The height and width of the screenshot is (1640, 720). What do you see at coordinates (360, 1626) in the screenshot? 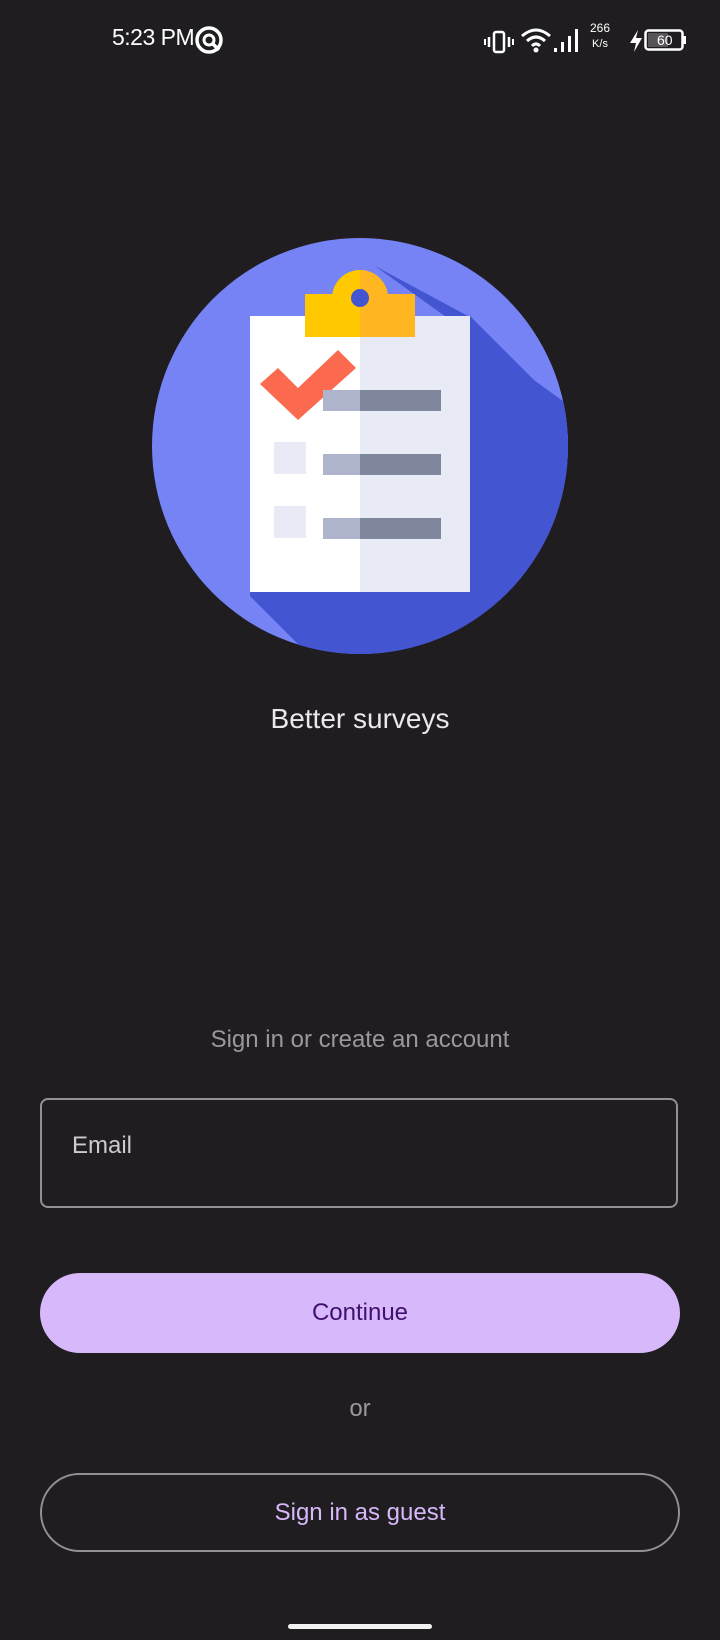
I see `home-indicator` at bounding box center [360, 1626].